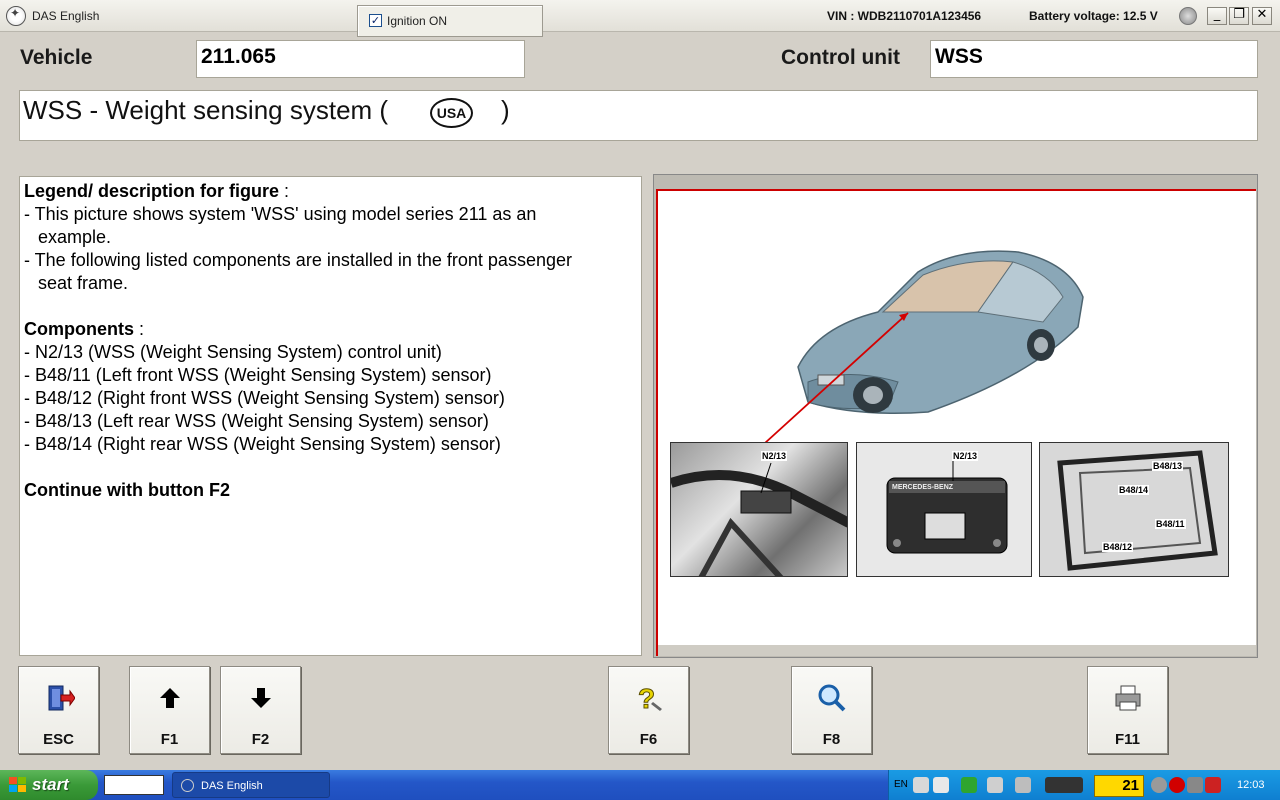 Image resolution: width=1280 pixels, height=800 pixels. What do you see at coordinates (375, 20) in the screenshot?
I see `ignition-checkbox: ✓` at bounding box center [375, 20].